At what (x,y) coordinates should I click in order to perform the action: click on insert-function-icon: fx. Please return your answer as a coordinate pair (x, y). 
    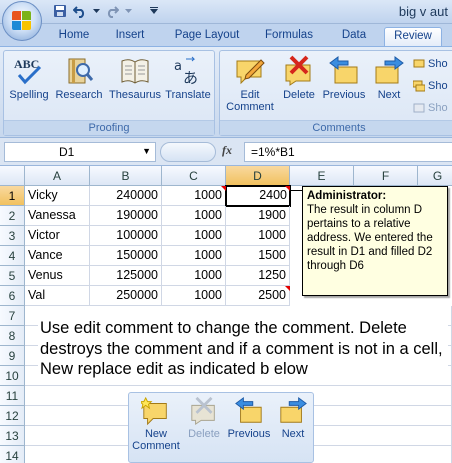
    Looking at the image, I should click on (227, 150).